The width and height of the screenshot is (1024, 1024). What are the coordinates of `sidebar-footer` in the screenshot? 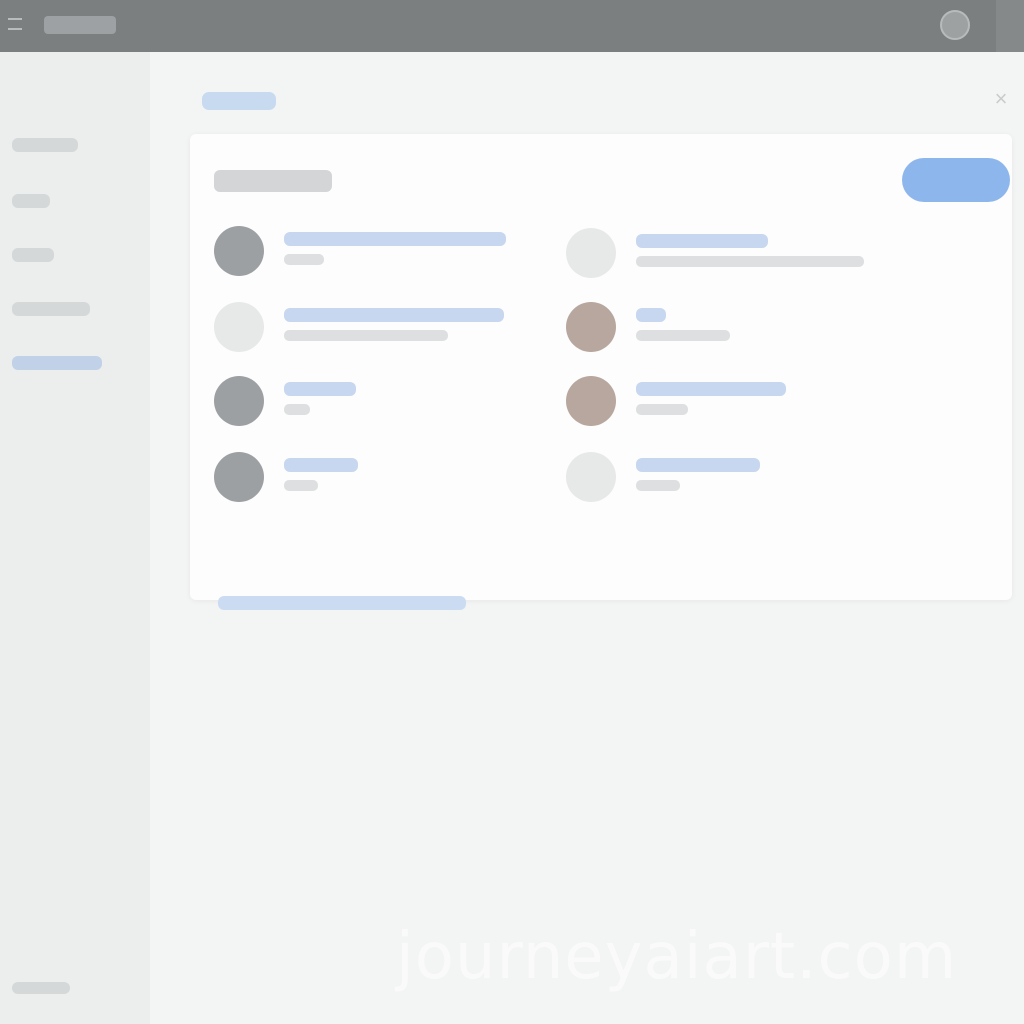 It's located at (41, 988).